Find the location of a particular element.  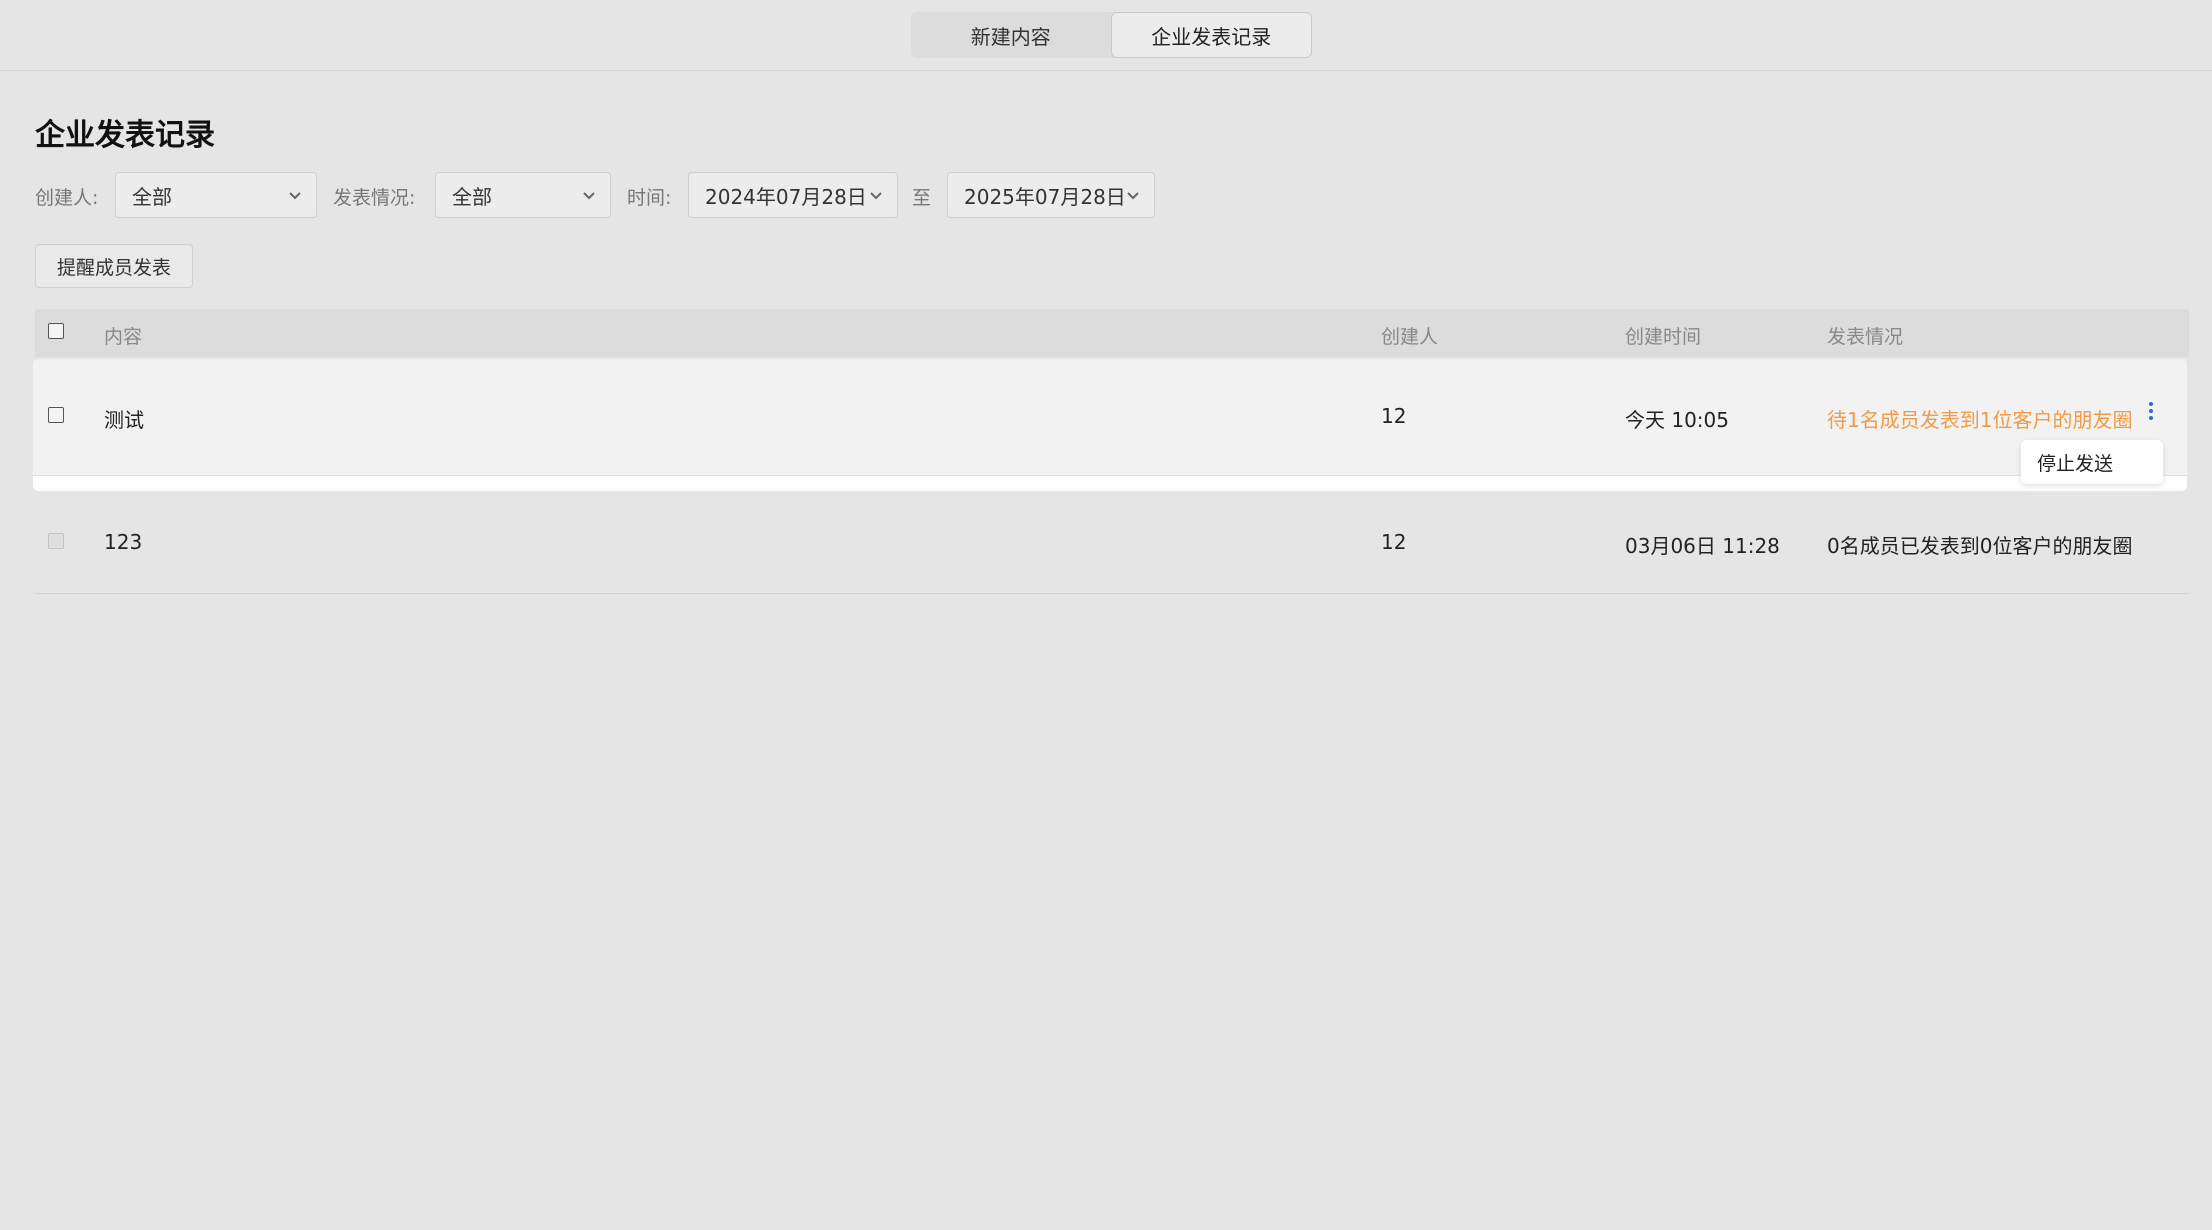

top-bar: 新建内容 企业发表记录 is located at coordinates (1106, 35).